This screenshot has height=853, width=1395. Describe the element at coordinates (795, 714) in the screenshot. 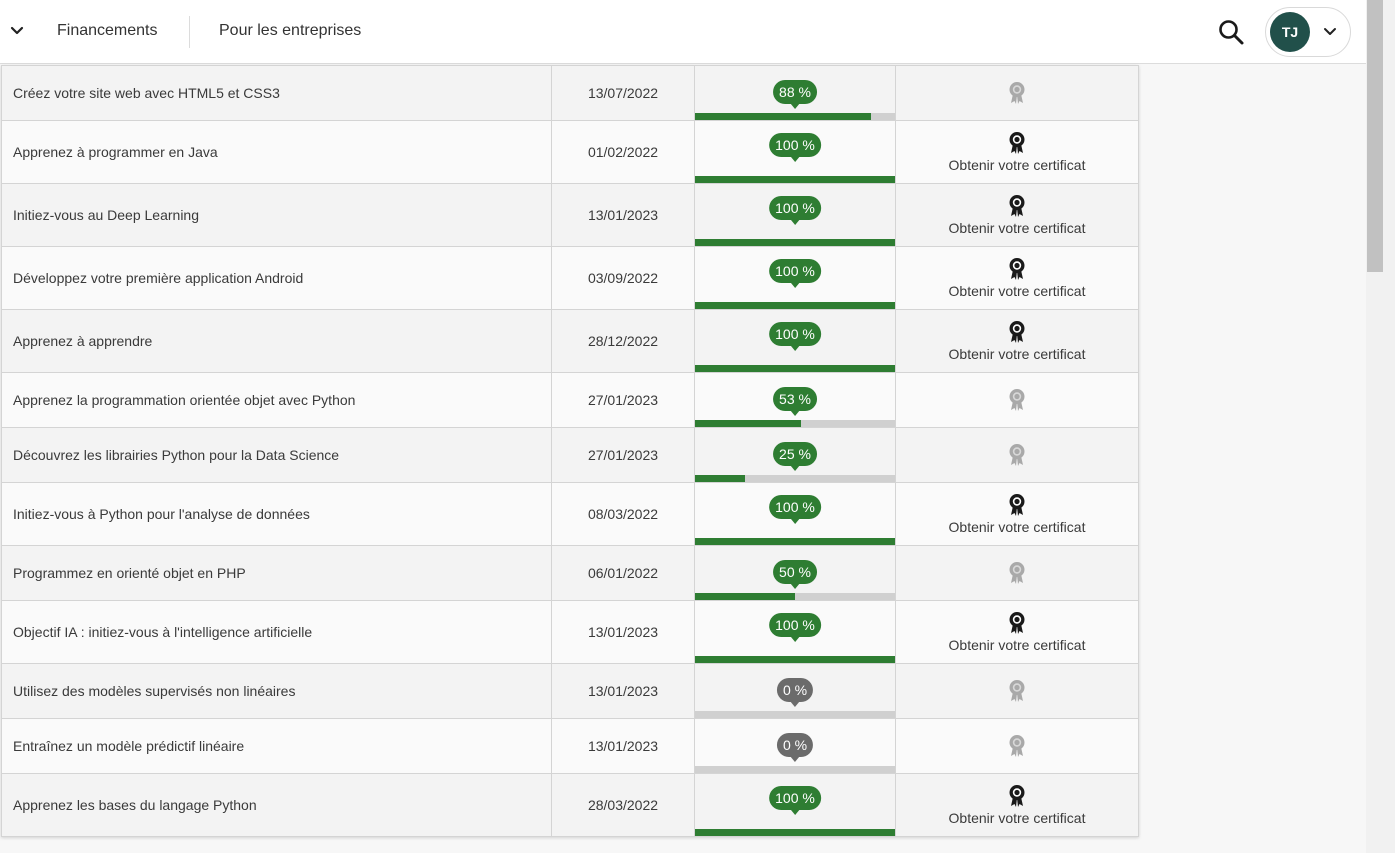

I see `progress-track` at that location.